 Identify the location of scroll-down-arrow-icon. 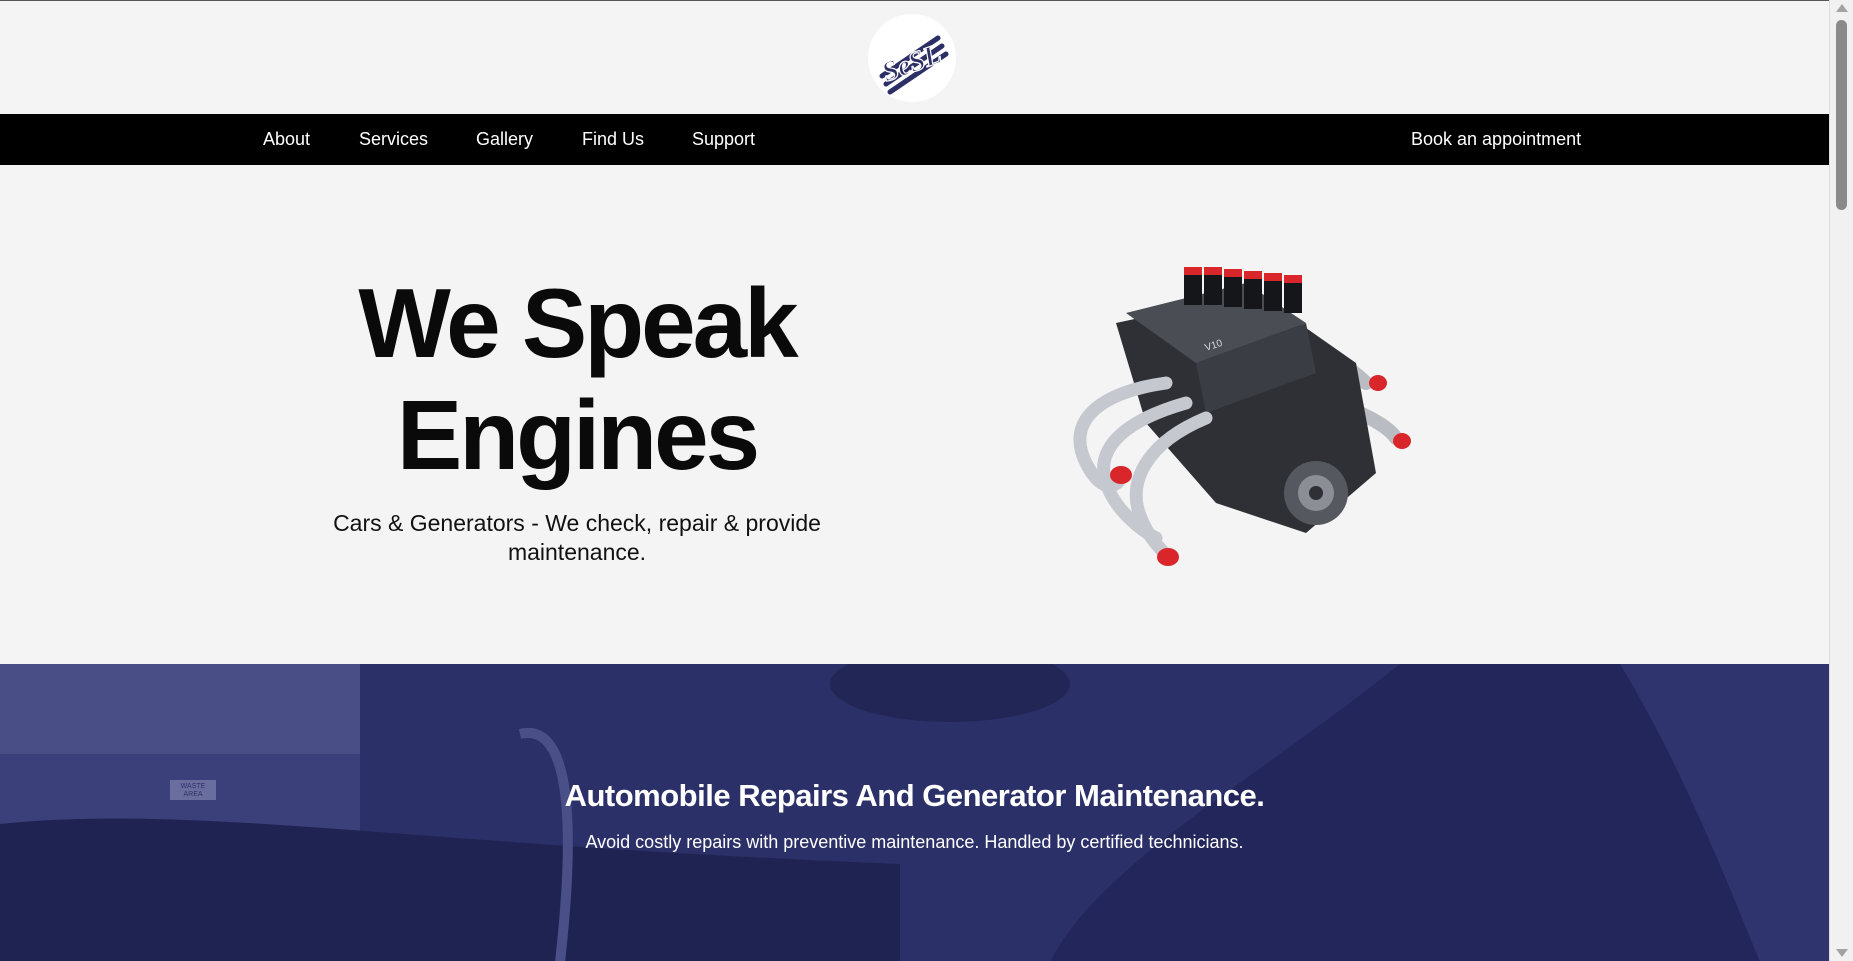
(1842, 953).